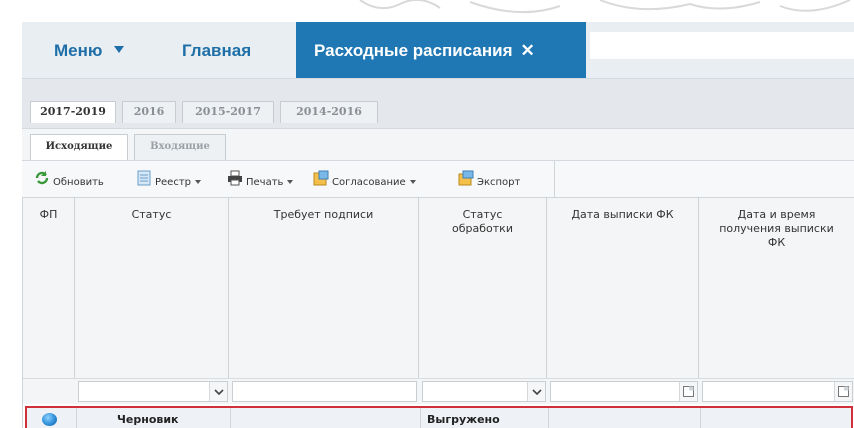 Image resolution: width=854 pixels, height=428 pixels. What do you see at coordinates (78, 50) in the screenshot?
I see `menu-label: Меню` at bounding box center [78, 50].